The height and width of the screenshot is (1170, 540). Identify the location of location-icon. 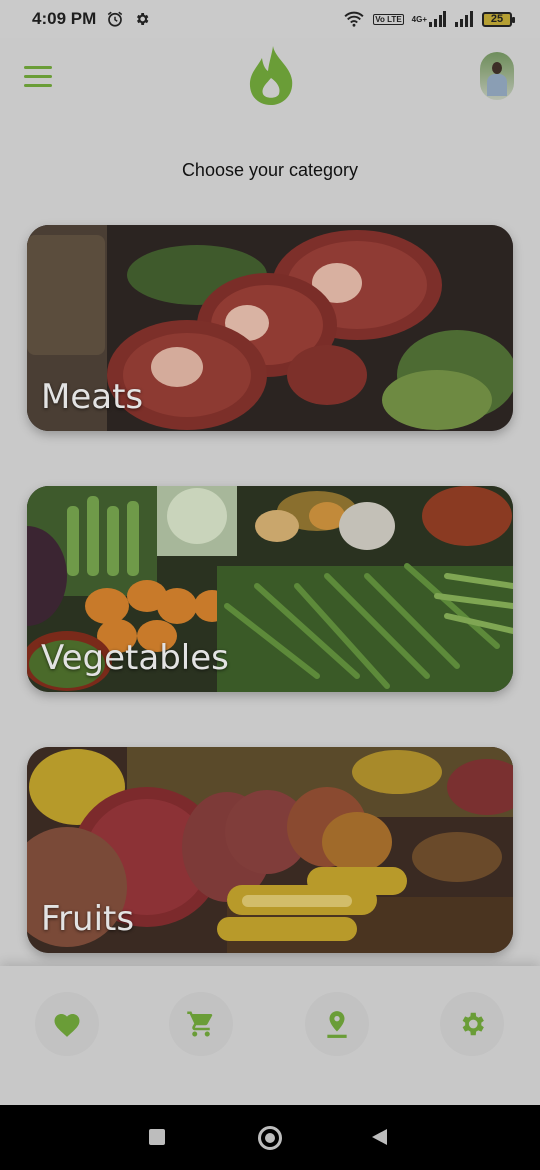
(337, 1024).